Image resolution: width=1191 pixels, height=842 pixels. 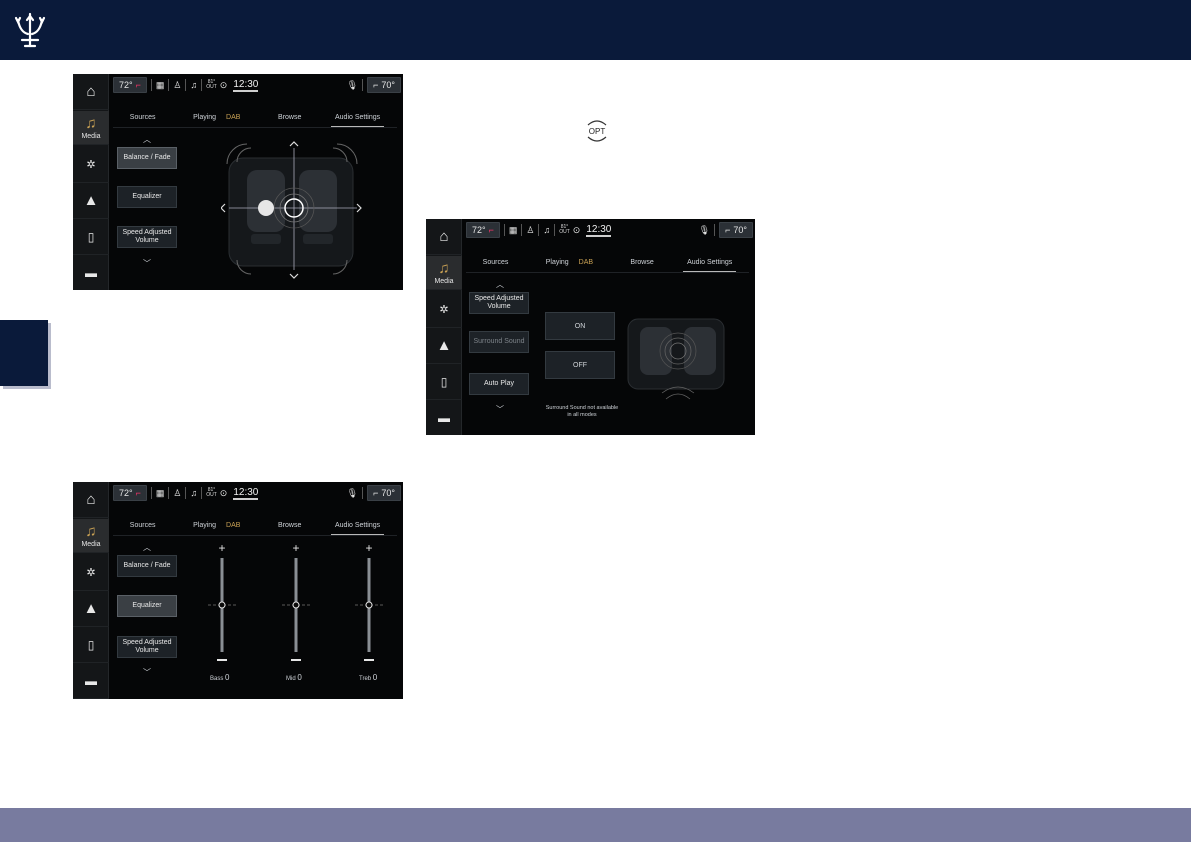 I want to click on eq-slider-bass: +, so click(x=222, y=601).